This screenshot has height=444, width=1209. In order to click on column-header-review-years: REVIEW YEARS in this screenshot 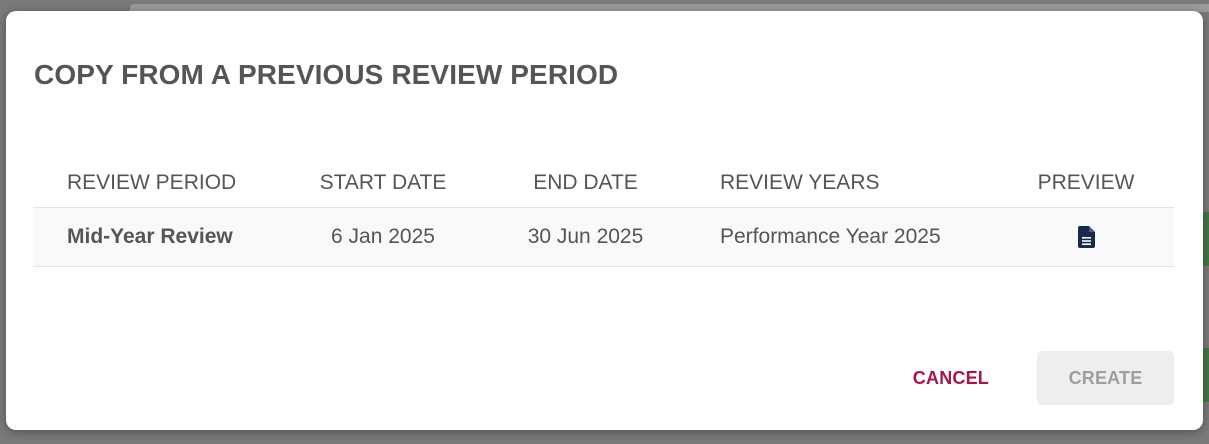, I will do `click(800, 182)`.